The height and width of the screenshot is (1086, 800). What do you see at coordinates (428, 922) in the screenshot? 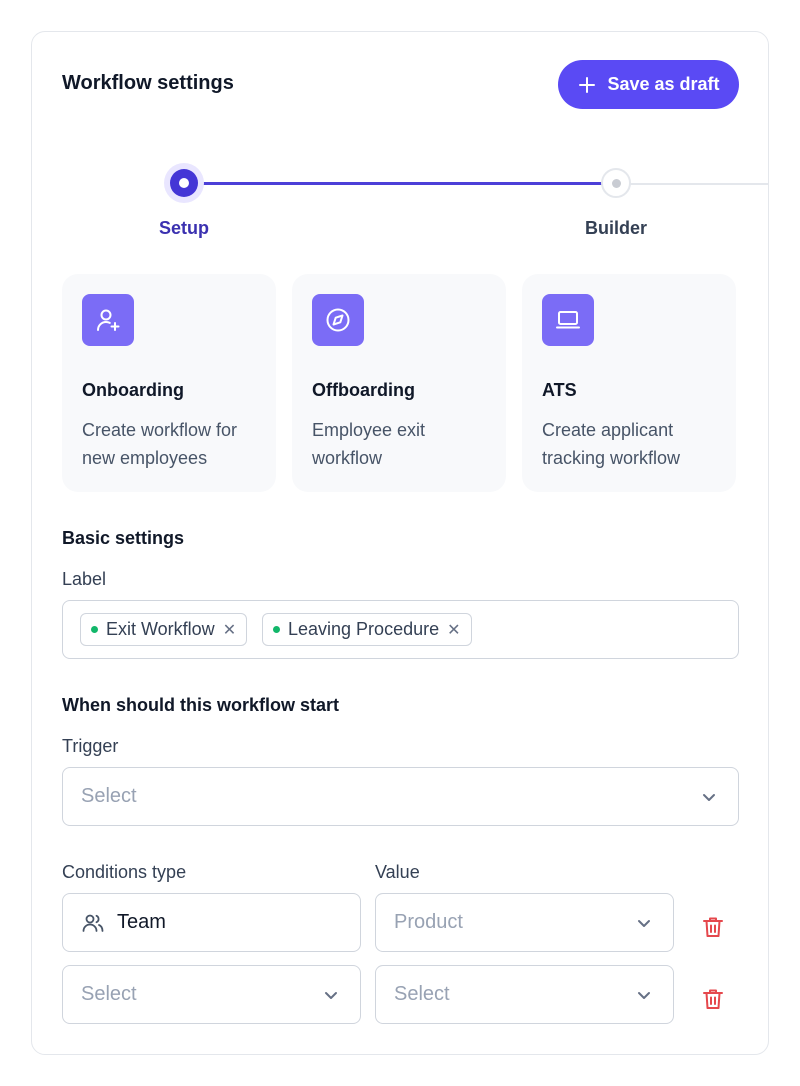
I see `condition-value-text: Product` at bounding box center [428, 922].